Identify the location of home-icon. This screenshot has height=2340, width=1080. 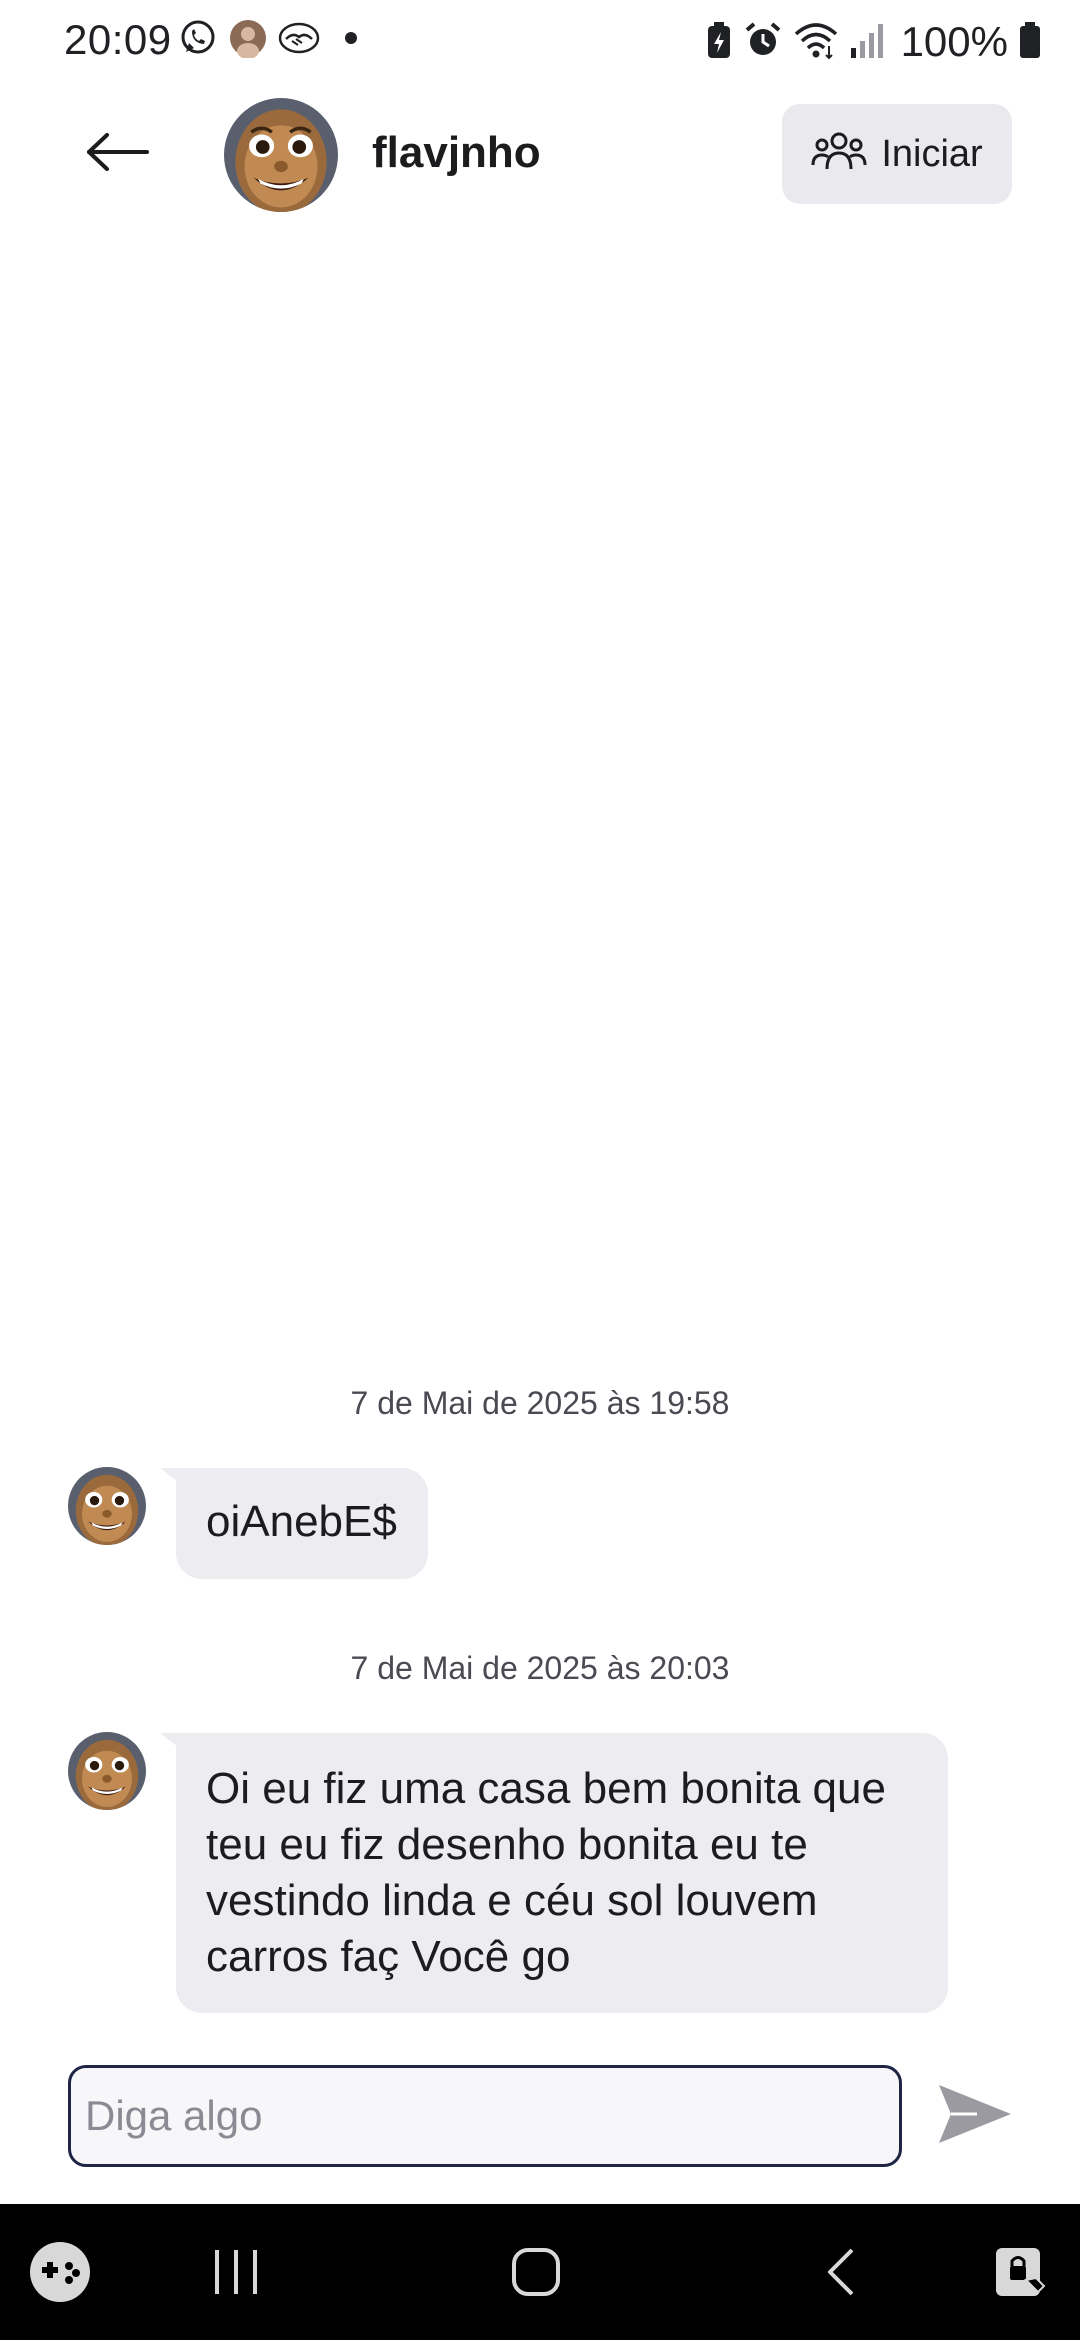
(536, 2274).